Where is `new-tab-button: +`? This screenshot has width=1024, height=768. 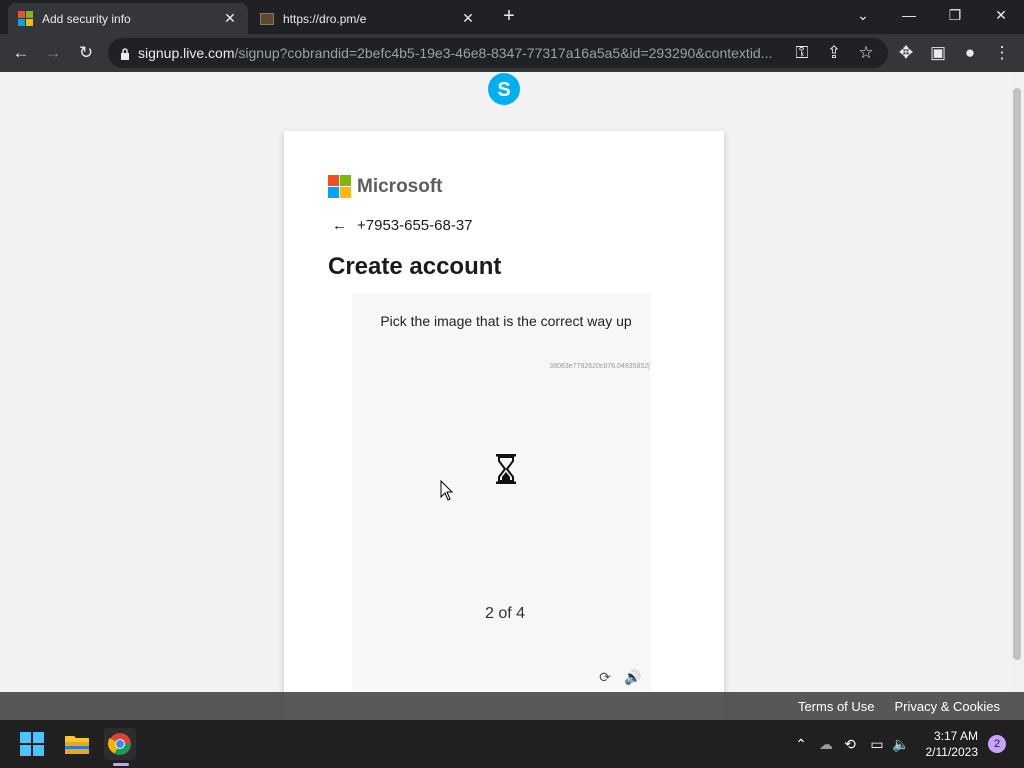
new-tab-button: + is located at coordinates (509, 16).